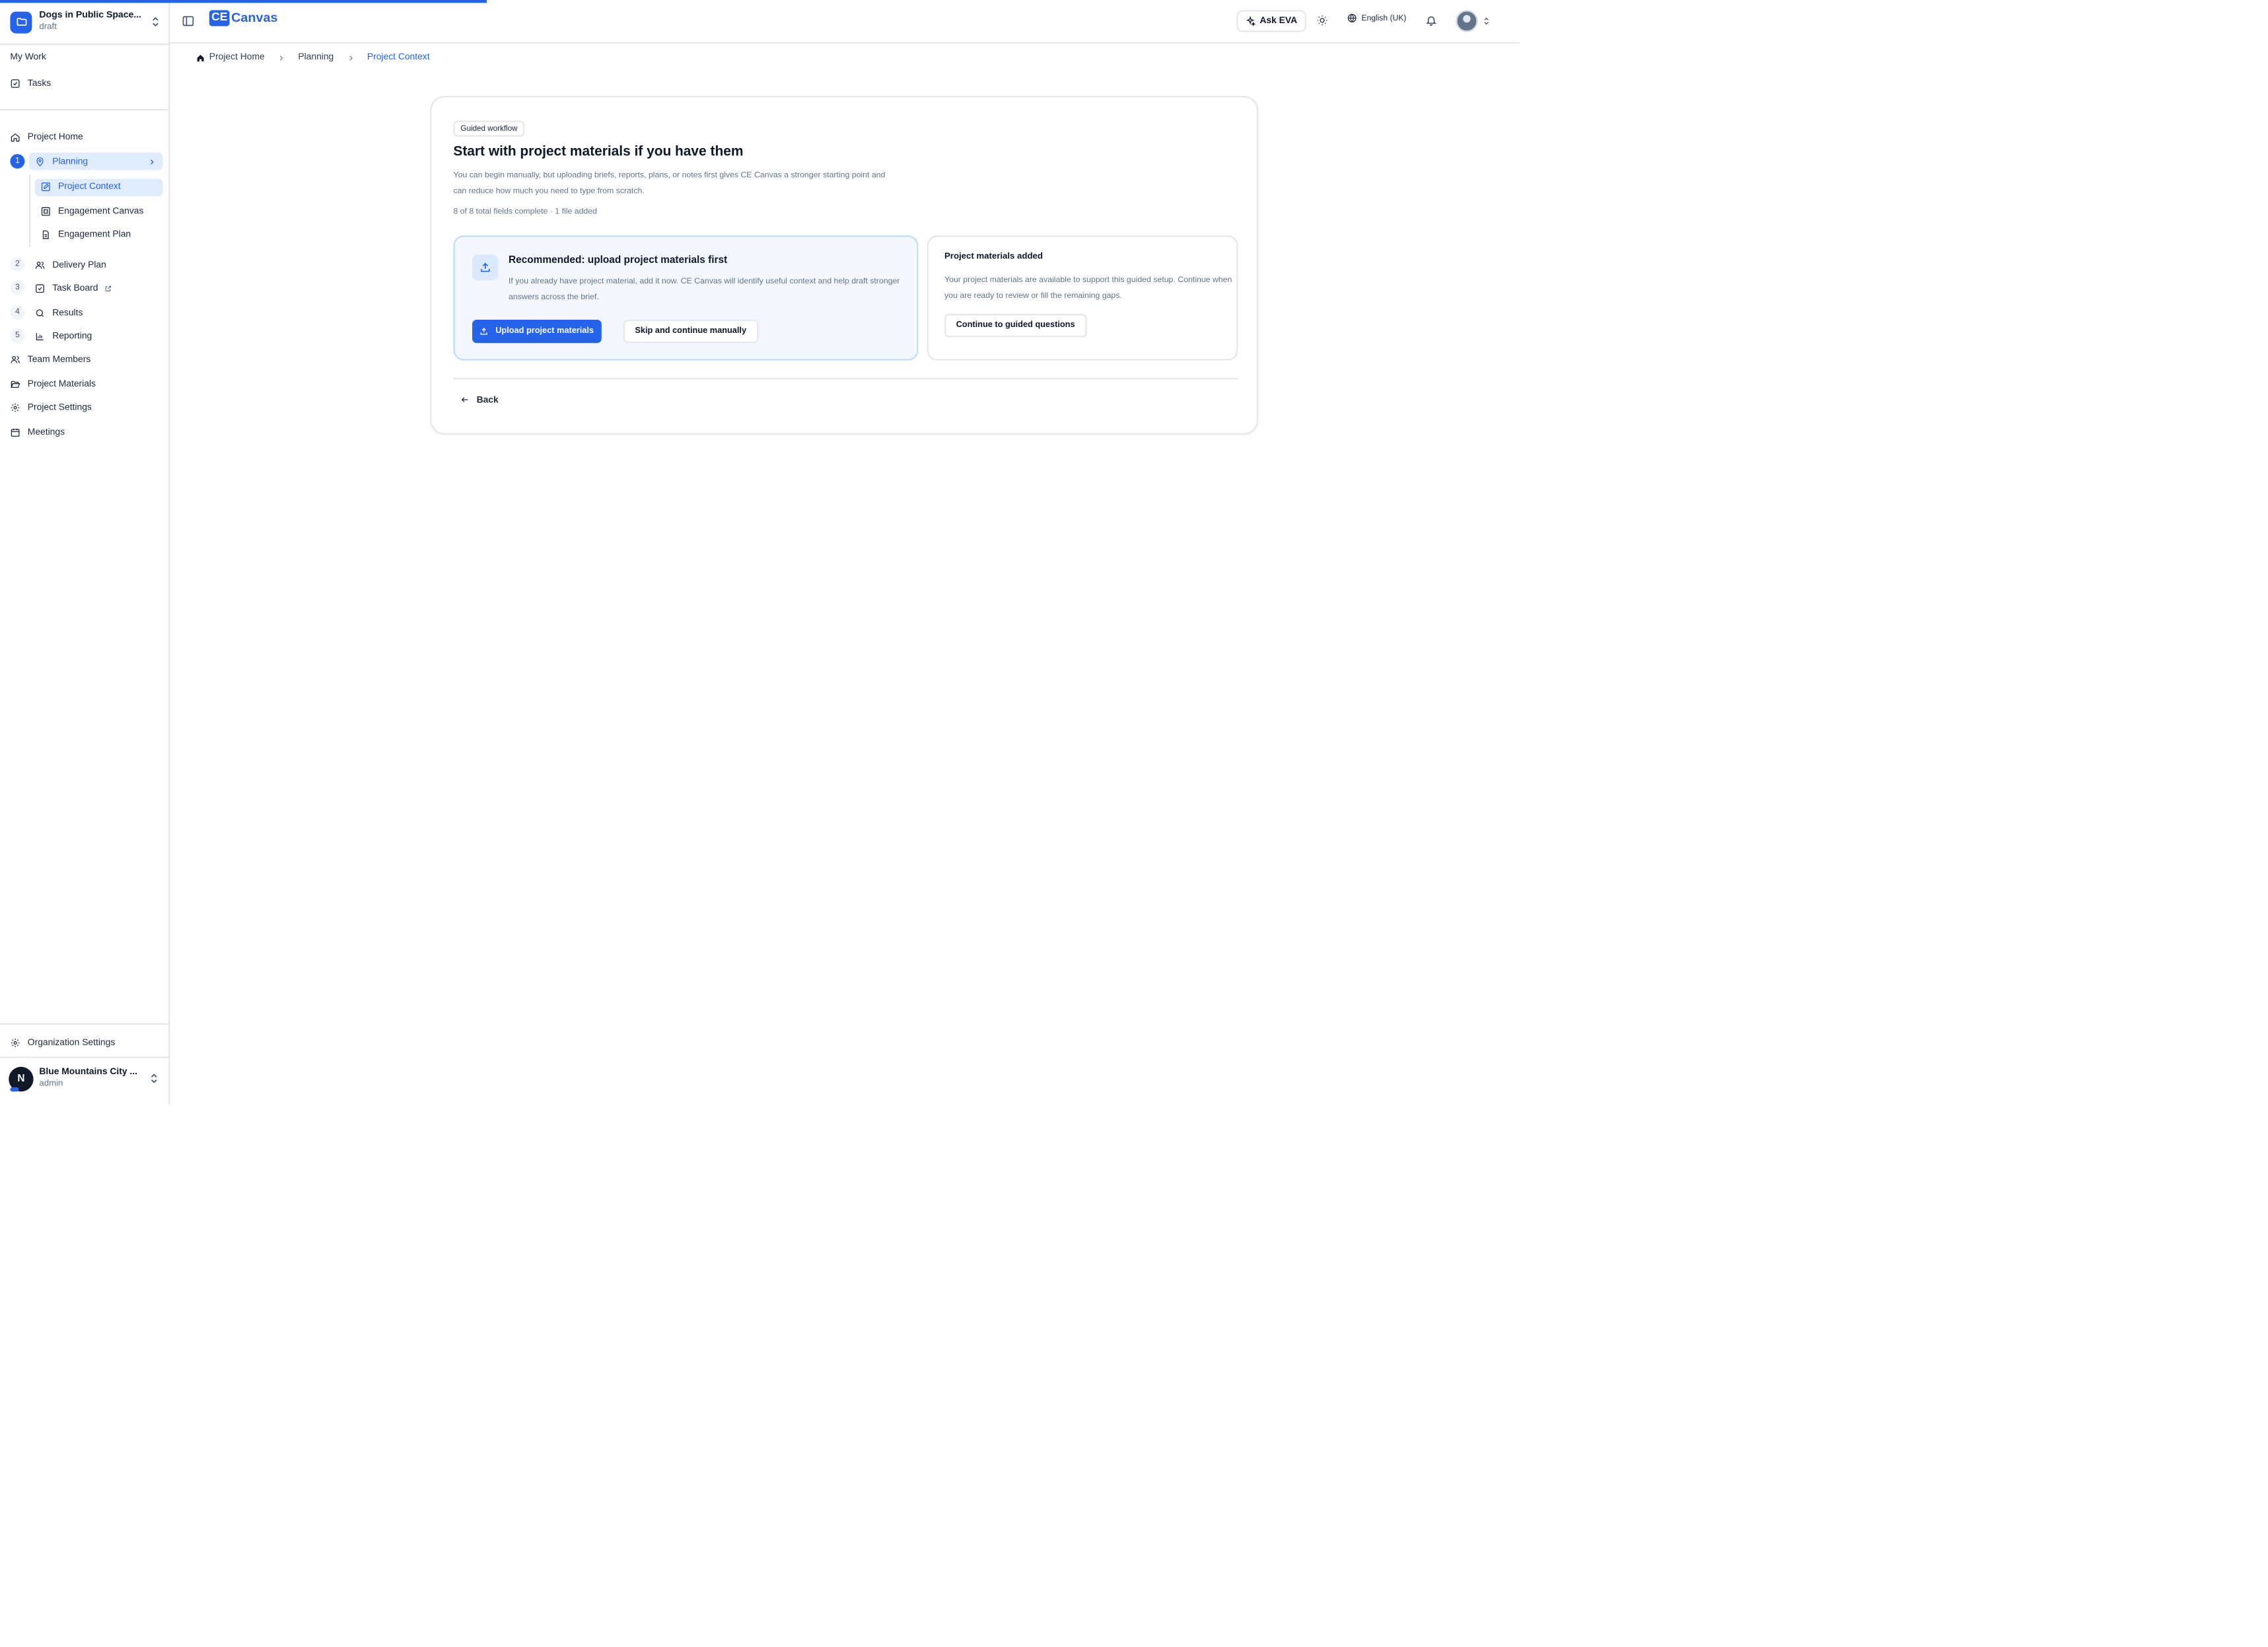 The width and height of the screenshot is (2268, 1647). Describe the element at coordinates (1352, 18) in the screenshot. I see `globe-icon` at that location.